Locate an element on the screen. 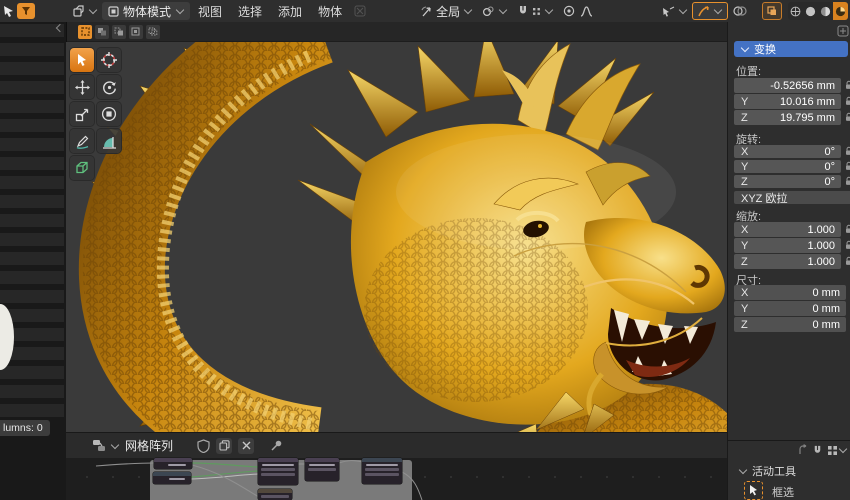  dimensions-x-value: 0 mm is located at coordinates (826, 292).